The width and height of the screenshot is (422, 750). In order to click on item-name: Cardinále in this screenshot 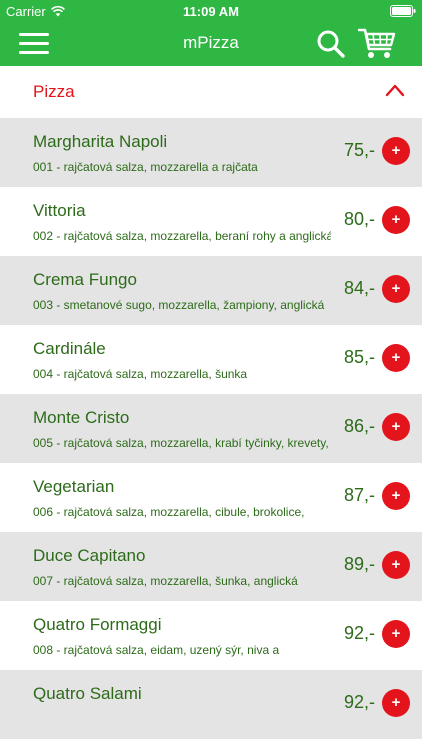, I will do `click(69, 348)`.